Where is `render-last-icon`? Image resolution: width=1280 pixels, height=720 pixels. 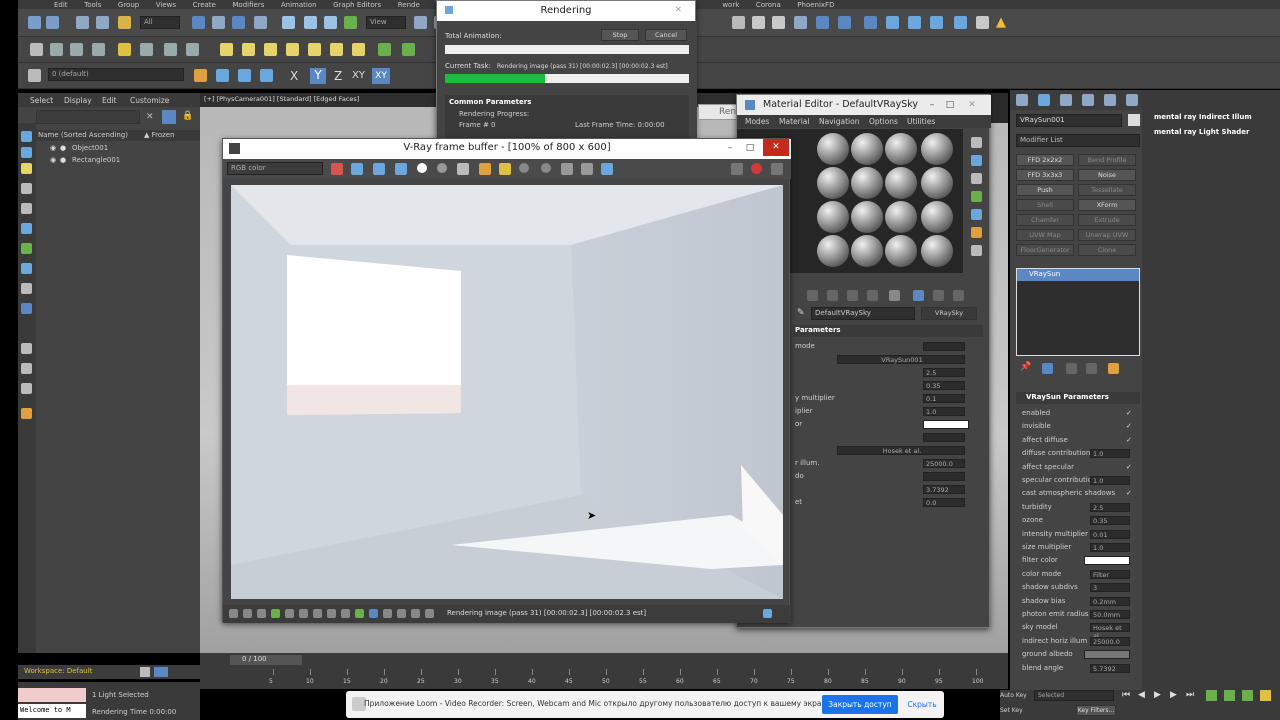 render-last-icon is located at coordinates (777, 169).